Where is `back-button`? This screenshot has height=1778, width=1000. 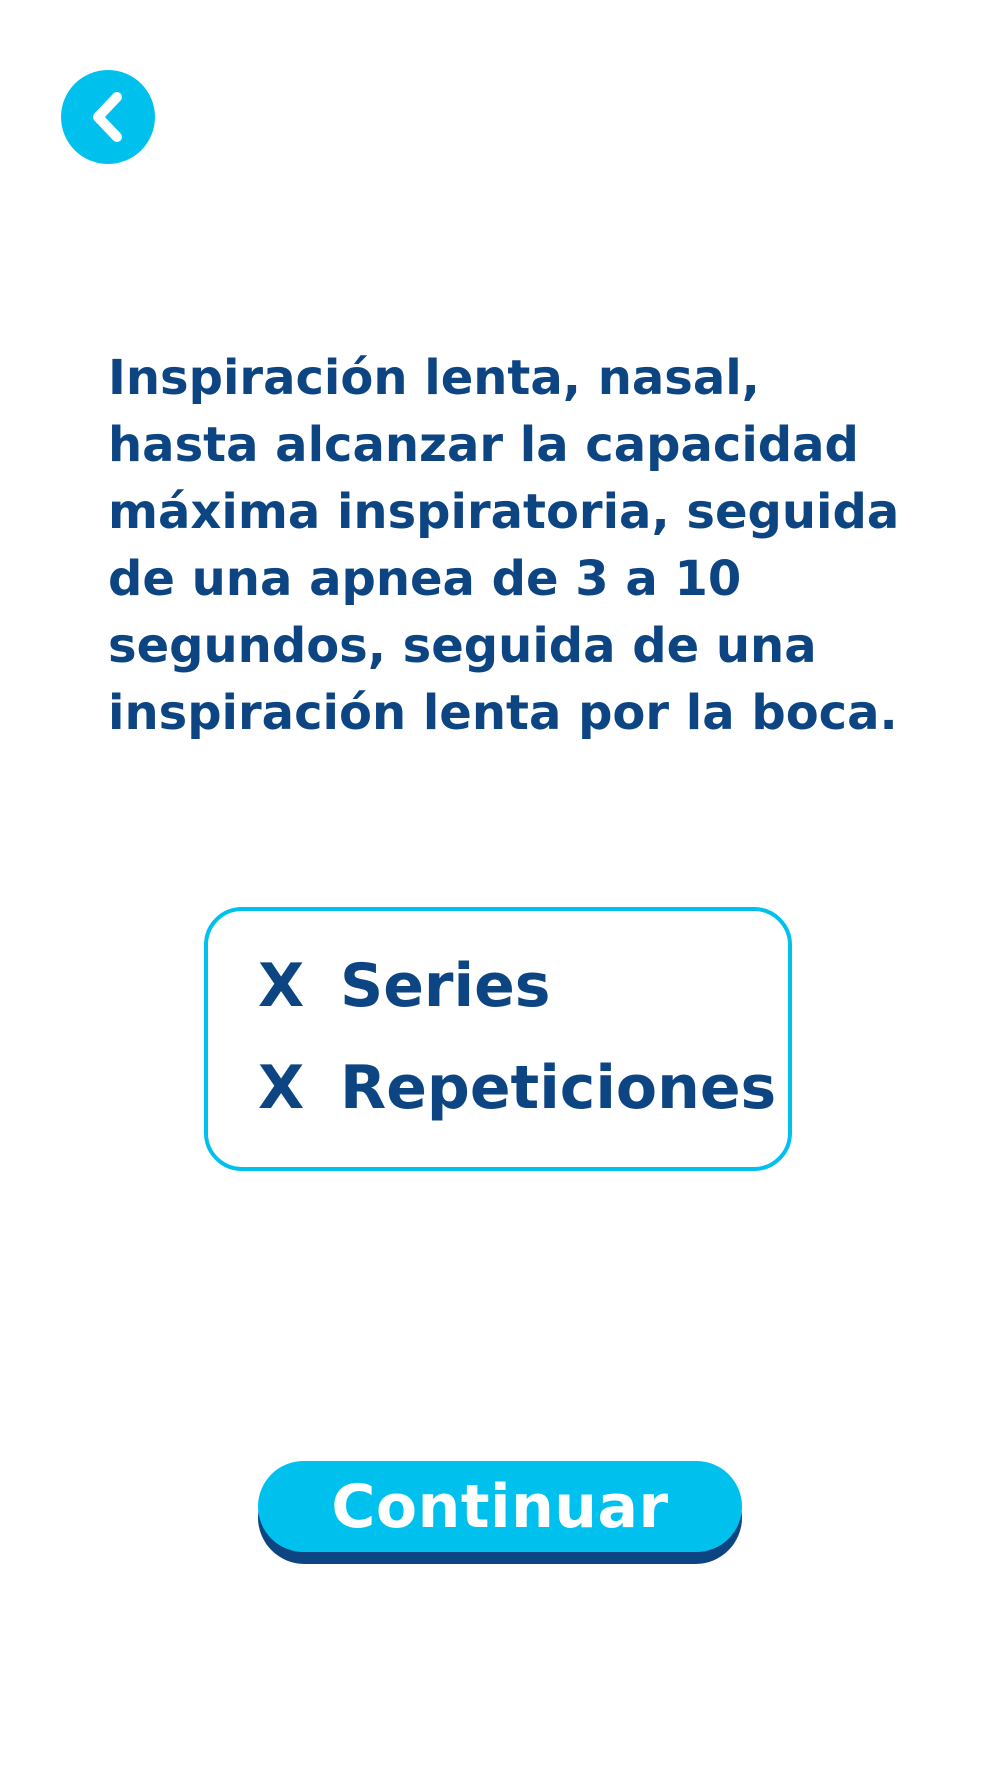
back-button is located at coordinates (108, 117).